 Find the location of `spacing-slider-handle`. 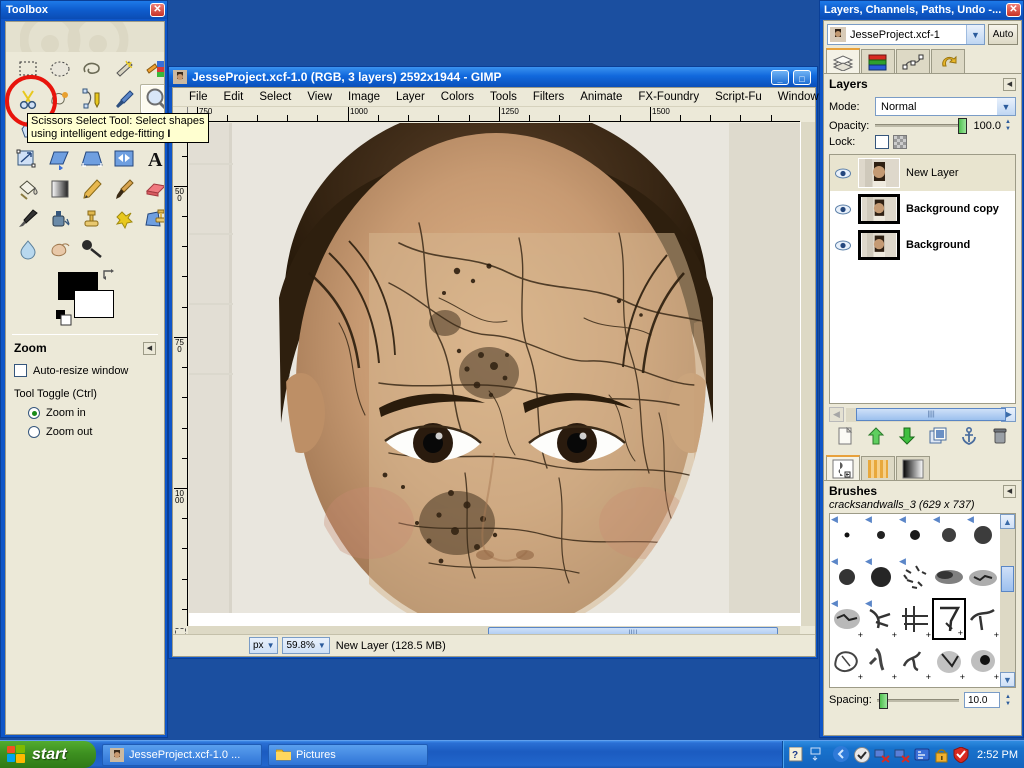

spacing-slider-handle is located at coordinates (883, 700).